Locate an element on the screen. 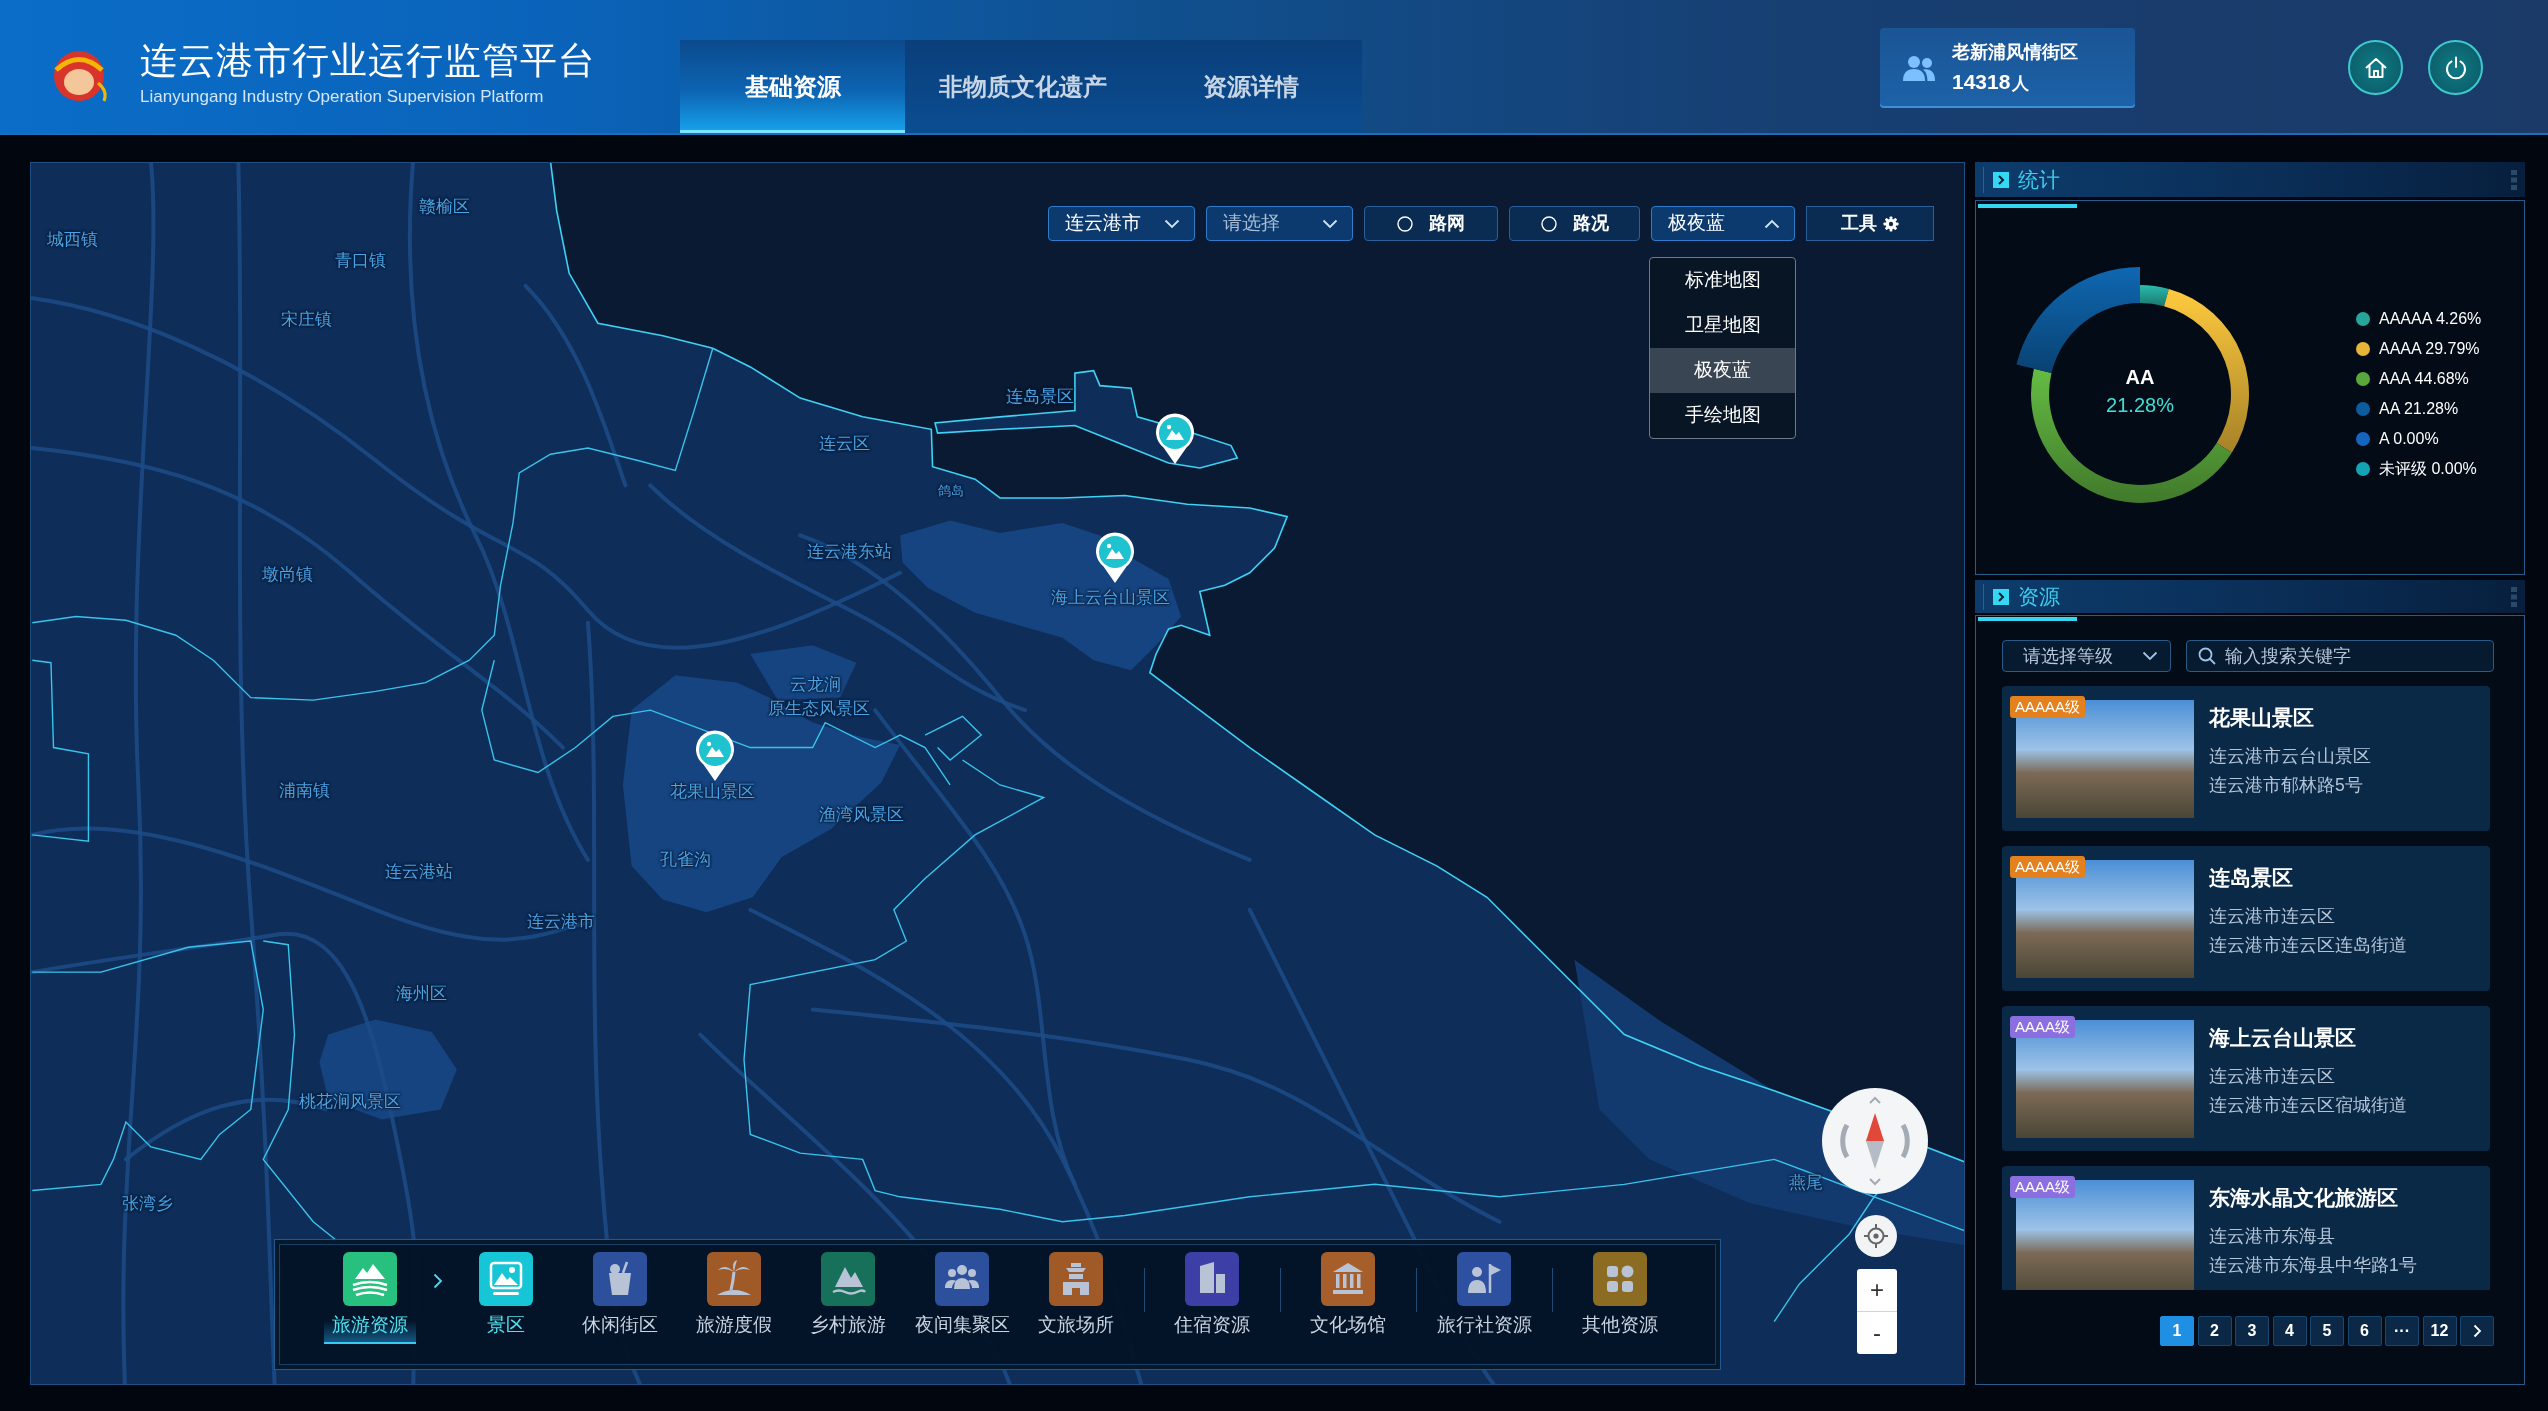 The width and height of the screenshot is (2548, 1411). toolbar-item: 旅游度假 is located at coordinates (734, 1291).